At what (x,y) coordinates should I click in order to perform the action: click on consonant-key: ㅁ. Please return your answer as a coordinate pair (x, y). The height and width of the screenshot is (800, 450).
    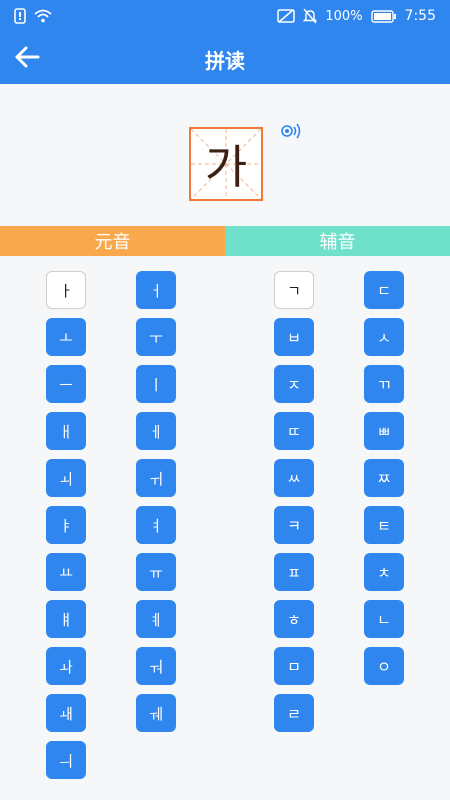
    Looking at the image, I should click on (294, 666).